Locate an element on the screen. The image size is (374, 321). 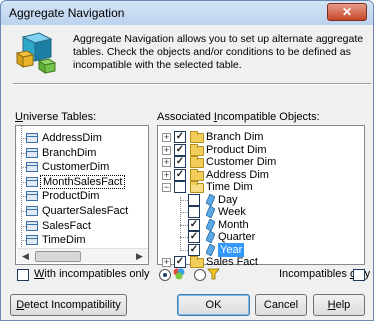
table-list-item: ProductDim is located at coordinates (70, 196).